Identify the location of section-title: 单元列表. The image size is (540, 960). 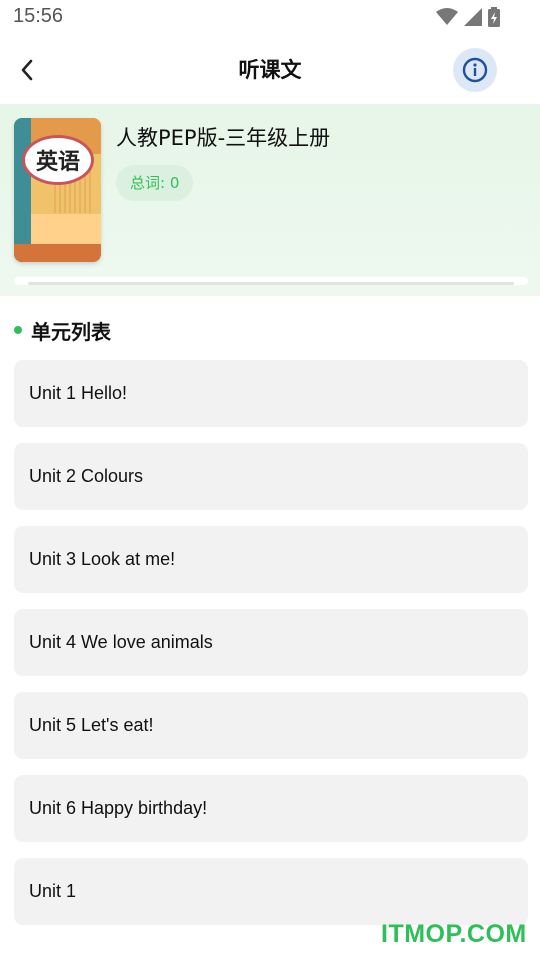
(71, 331).